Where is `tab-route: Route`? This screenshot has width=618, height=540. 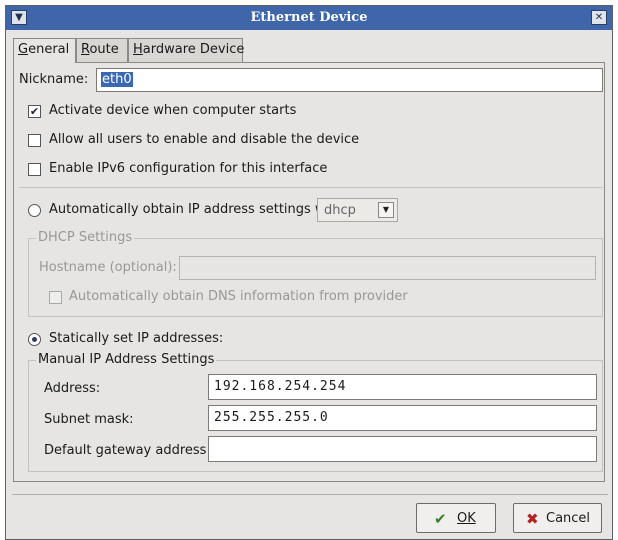
tab-route: Route is located at coordinates (102, 50).